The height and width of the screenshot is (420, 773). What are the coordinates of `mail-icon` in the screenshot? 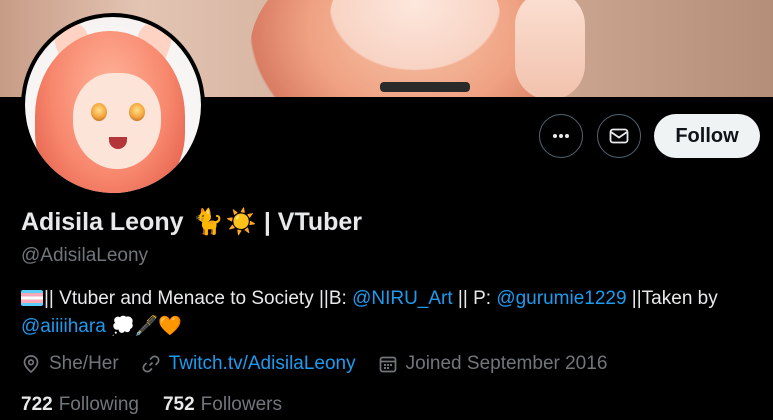 It's located at (619, 136).